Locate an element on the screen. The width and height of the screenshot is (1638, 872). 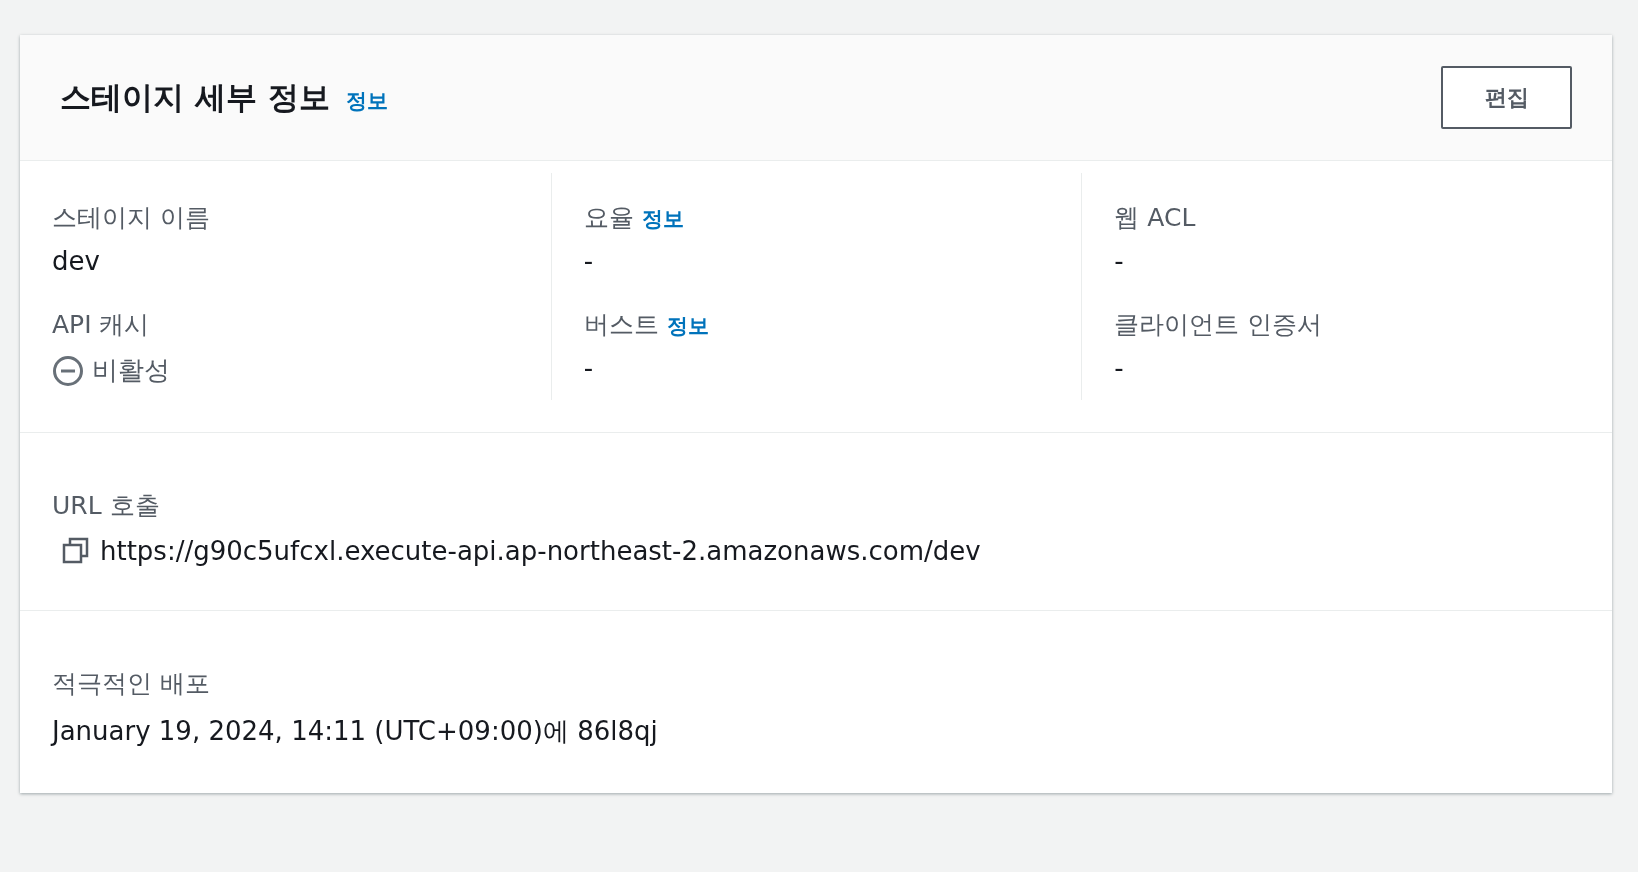
field-label: 스테이지 이름 is located at coordinates (131, 218).